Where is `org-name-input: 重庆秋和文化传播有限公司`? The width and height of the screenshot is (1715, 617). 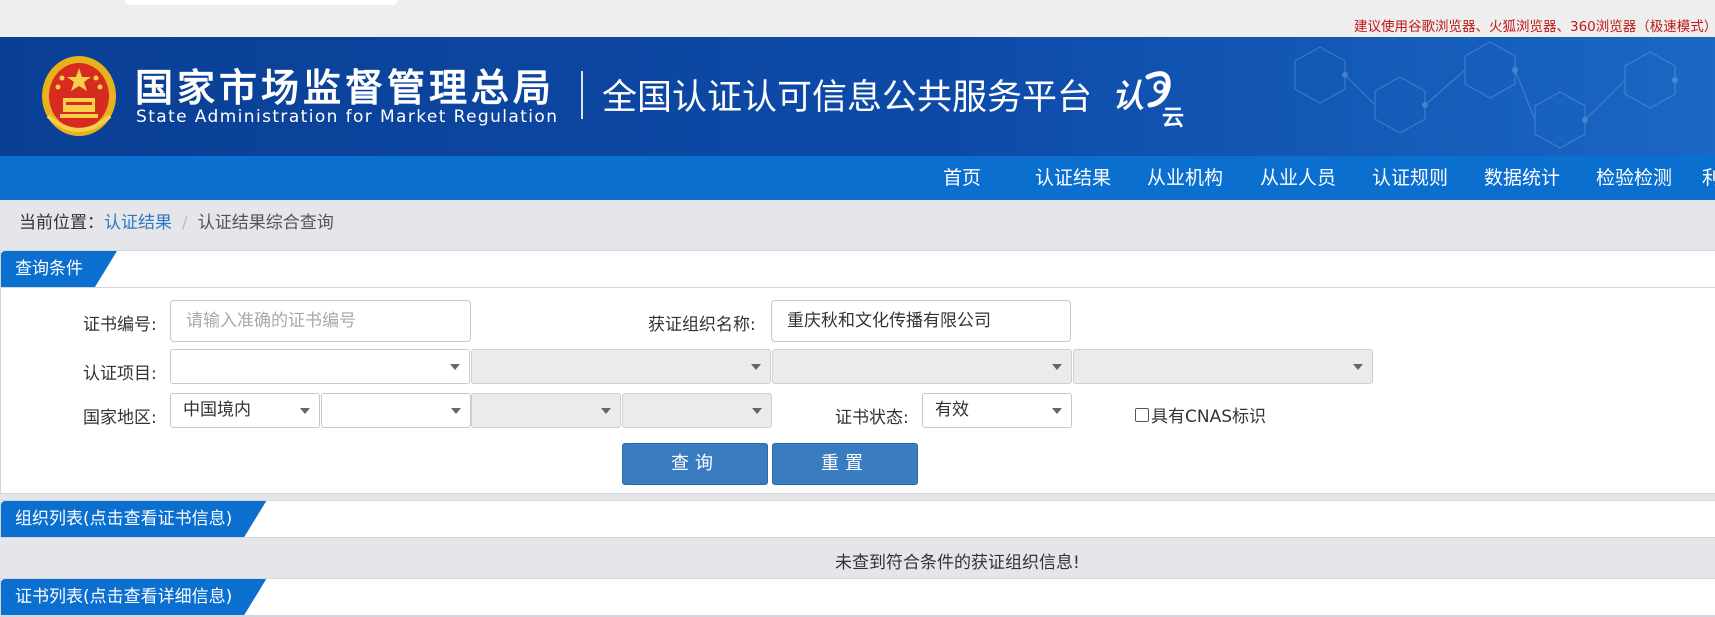 org-name-input: 重庆秋和文化传播有限公司 is located at coordinates (921, 321).